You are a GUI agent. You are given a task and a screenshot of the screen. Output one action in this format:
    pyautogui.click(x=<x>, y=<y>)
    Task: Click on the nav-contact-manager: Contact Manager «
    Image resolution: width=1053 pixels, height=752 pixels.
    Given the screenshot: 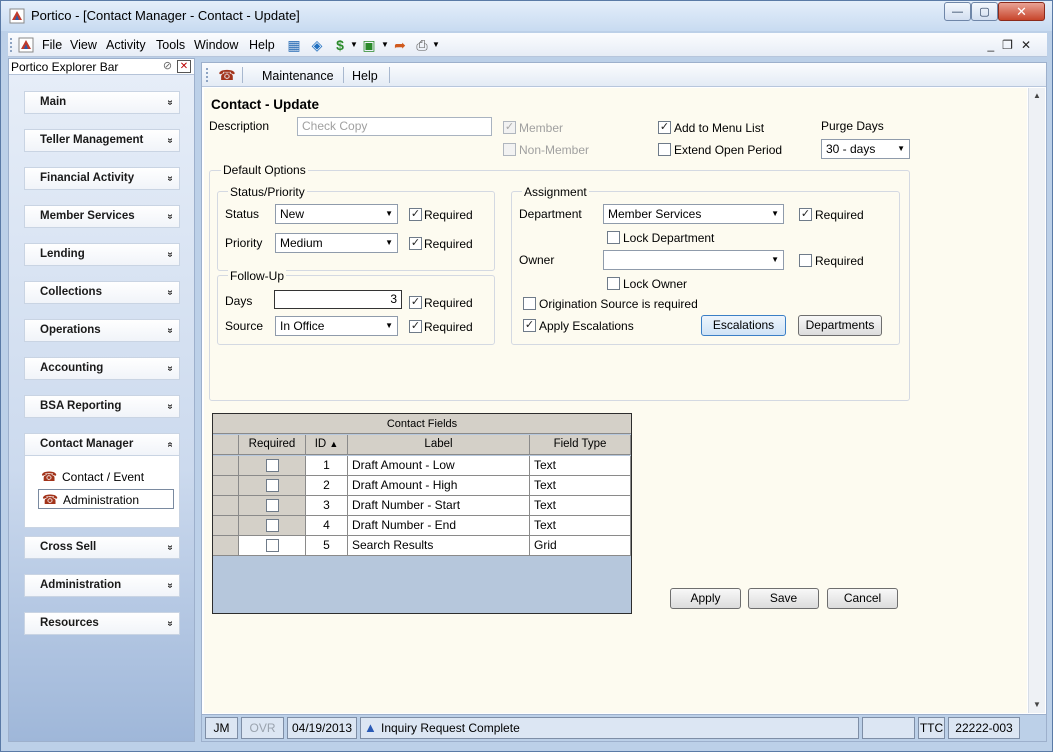 What is the action you would take?
    pyautogui.click(x=102, y=444)
    